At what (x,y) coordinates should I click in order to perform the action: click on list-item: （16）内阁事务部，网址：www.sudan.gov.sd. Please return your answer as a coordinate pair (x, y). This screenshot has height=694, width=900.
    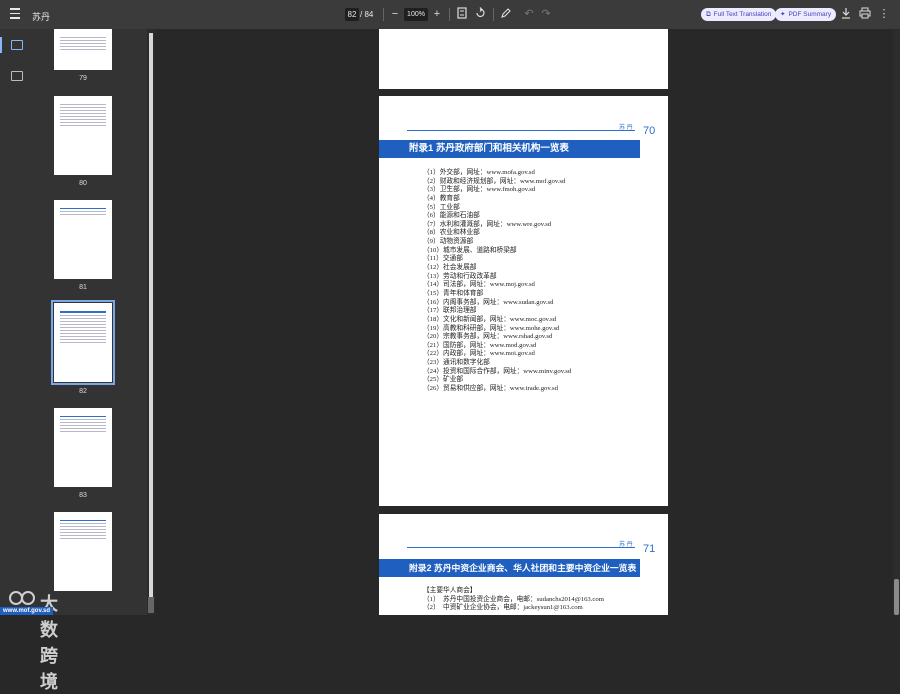
    Looking at the image, I should click on (488, 302).